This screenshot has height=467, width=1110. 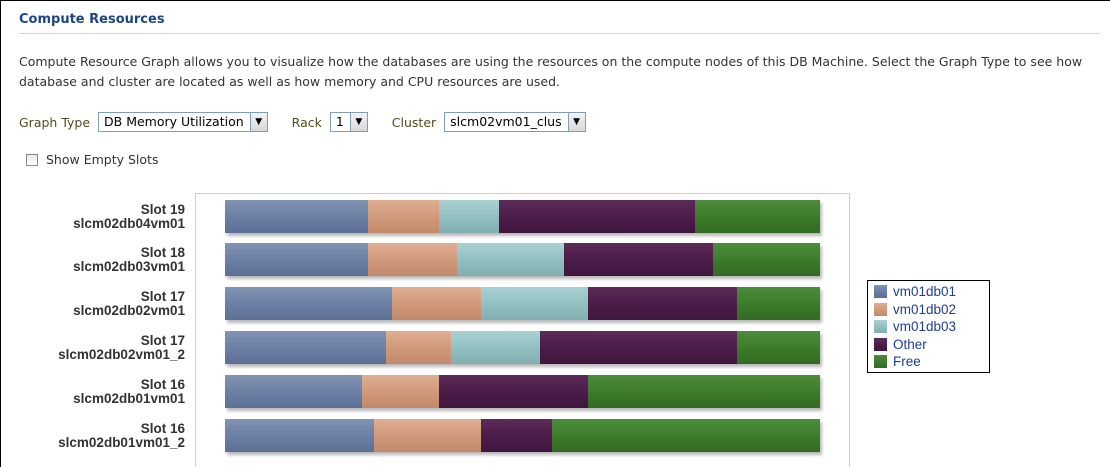 I want to click on slot-label: Slot 19 slcm02db04vm01, so click(x=95, y=217).